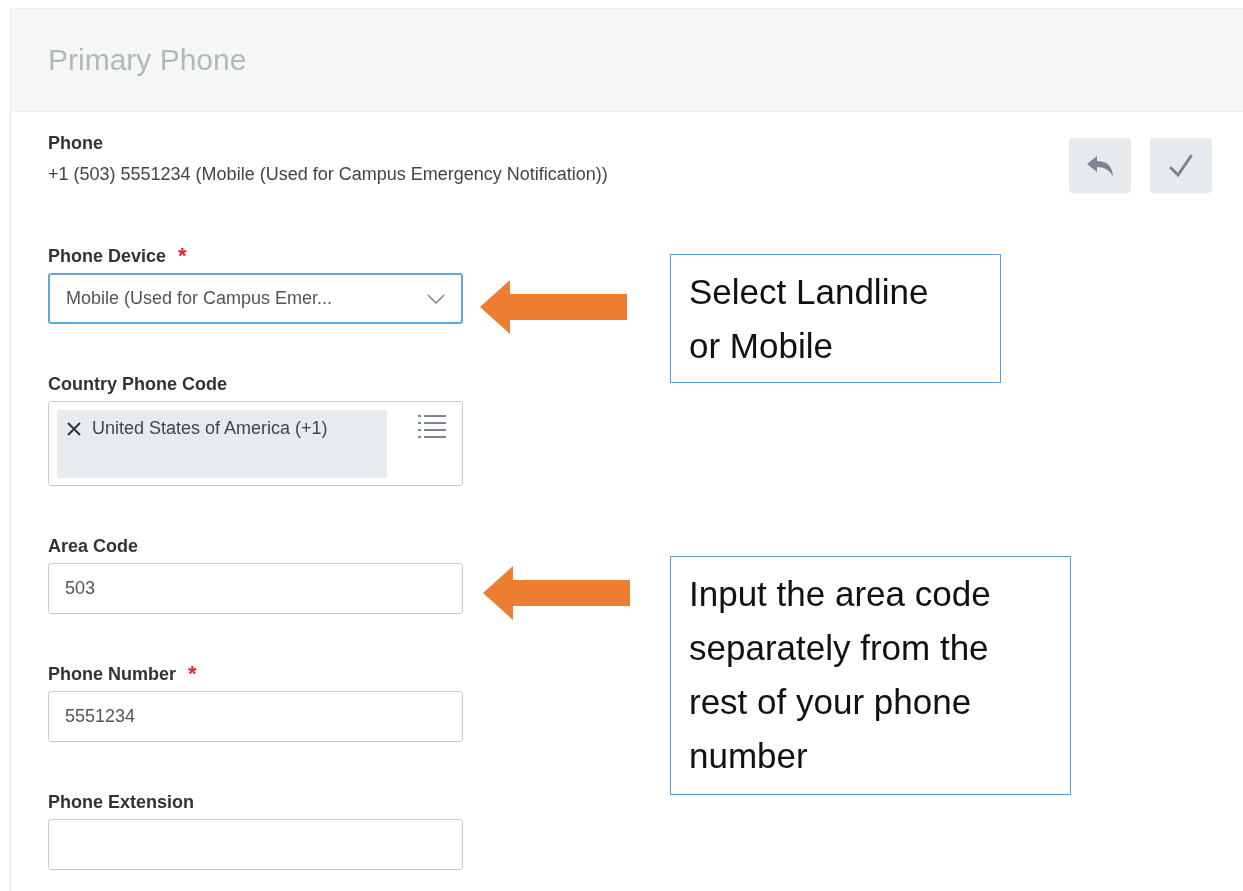  Describe the element at coordinates (255, 844) in the screenshot. I see `text-field` at that location.